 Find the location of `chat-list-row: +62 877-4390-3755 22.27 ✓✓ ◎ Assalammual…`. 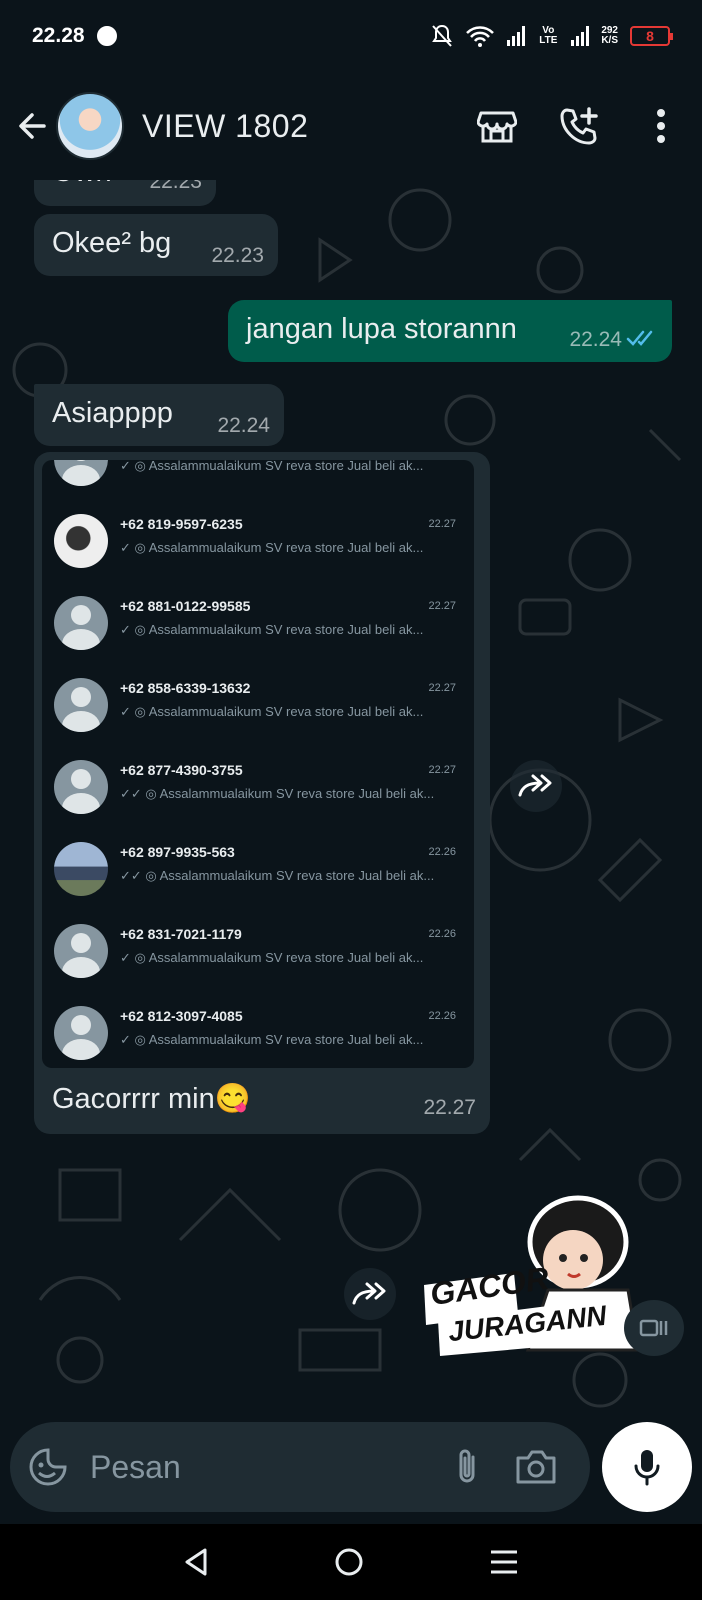

chat-list-row: +62 877-4390-3755 22.27 ✓✓ ◎ Assalammual… is located at coordinates (258, 789).